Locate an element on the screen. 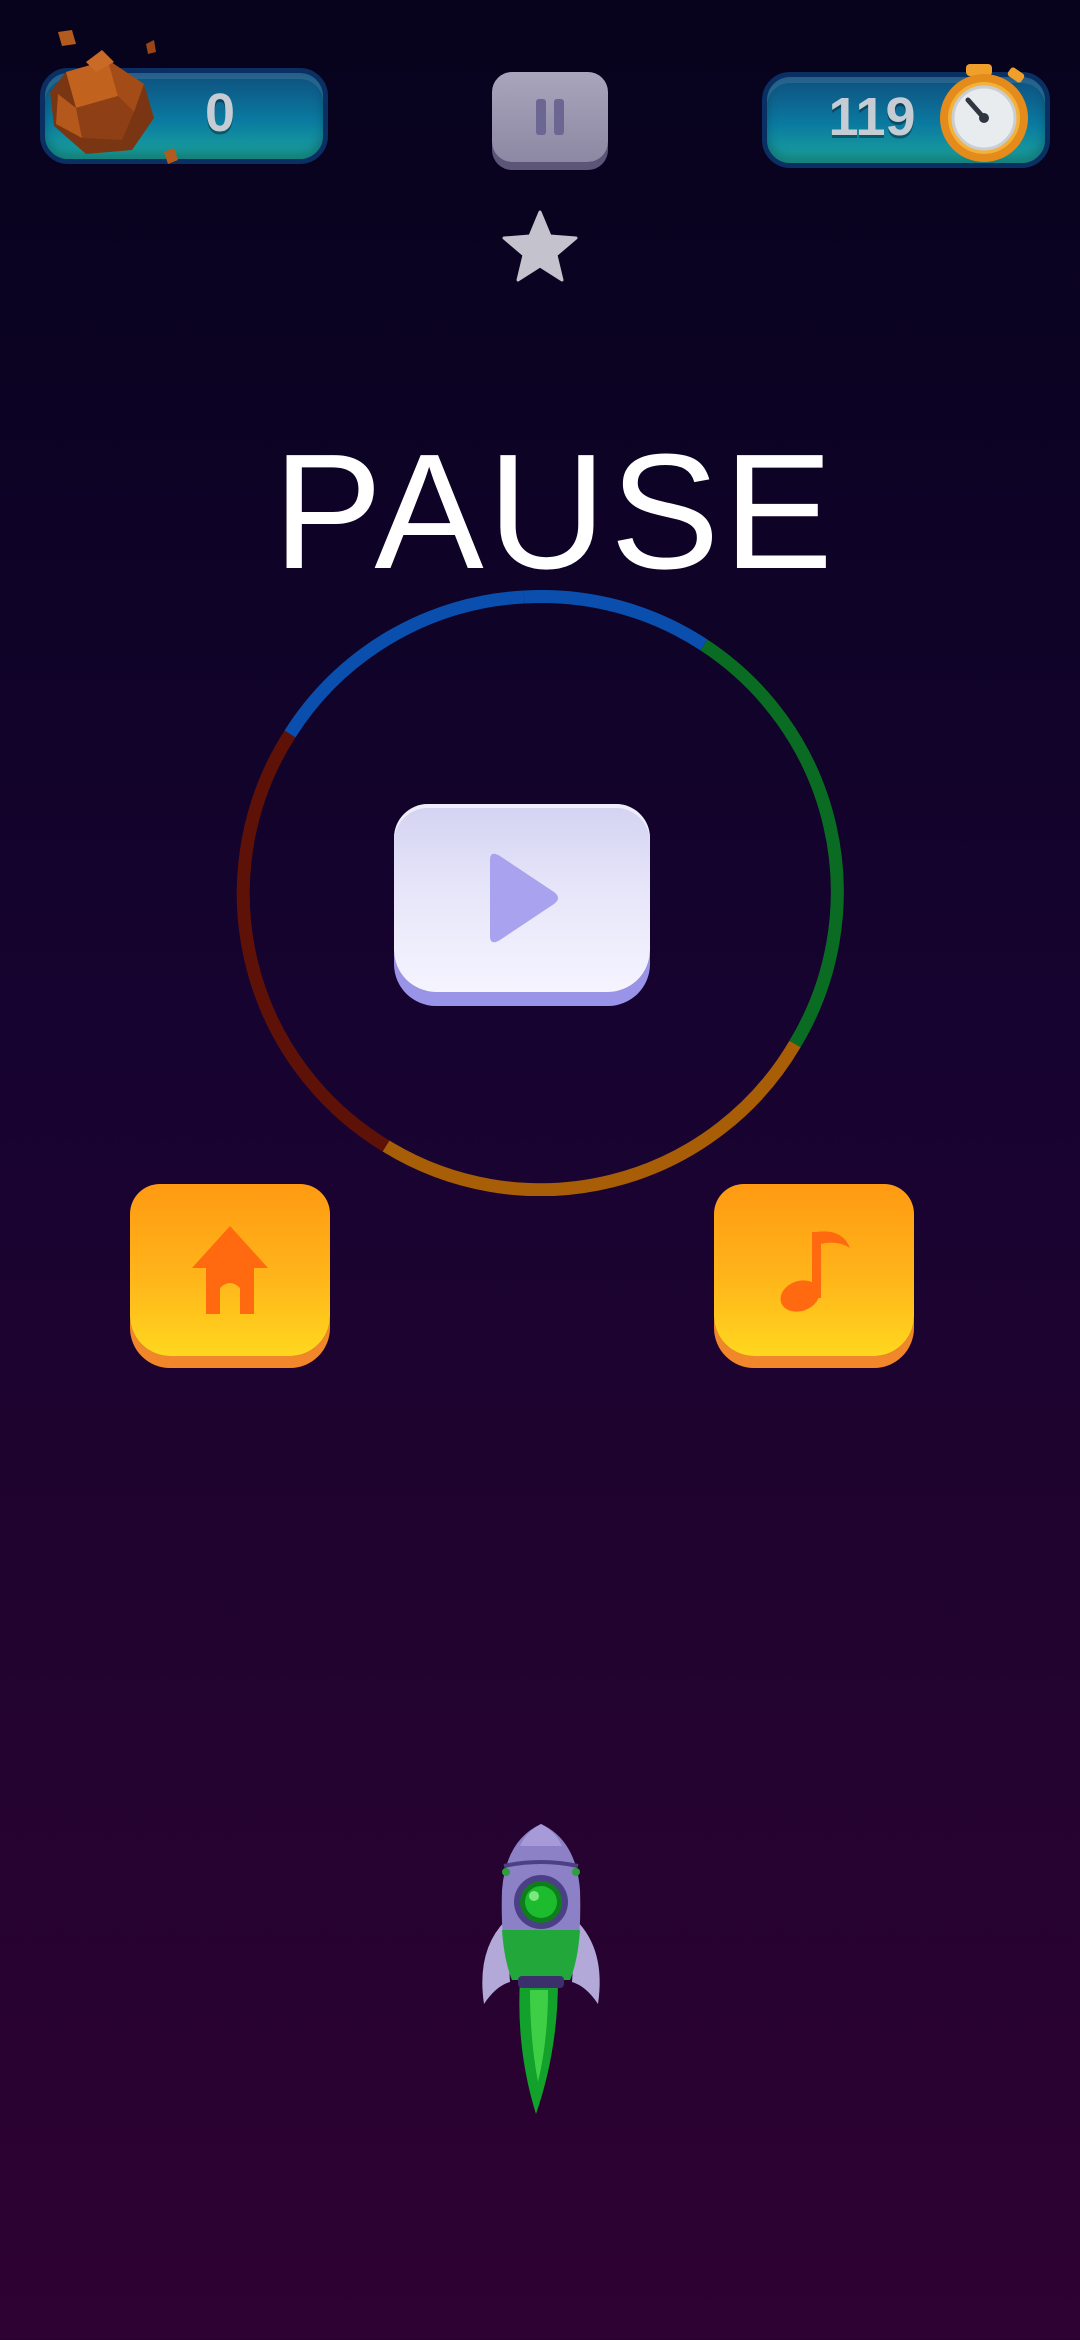  play-icon is located at coordinates (524, 898).